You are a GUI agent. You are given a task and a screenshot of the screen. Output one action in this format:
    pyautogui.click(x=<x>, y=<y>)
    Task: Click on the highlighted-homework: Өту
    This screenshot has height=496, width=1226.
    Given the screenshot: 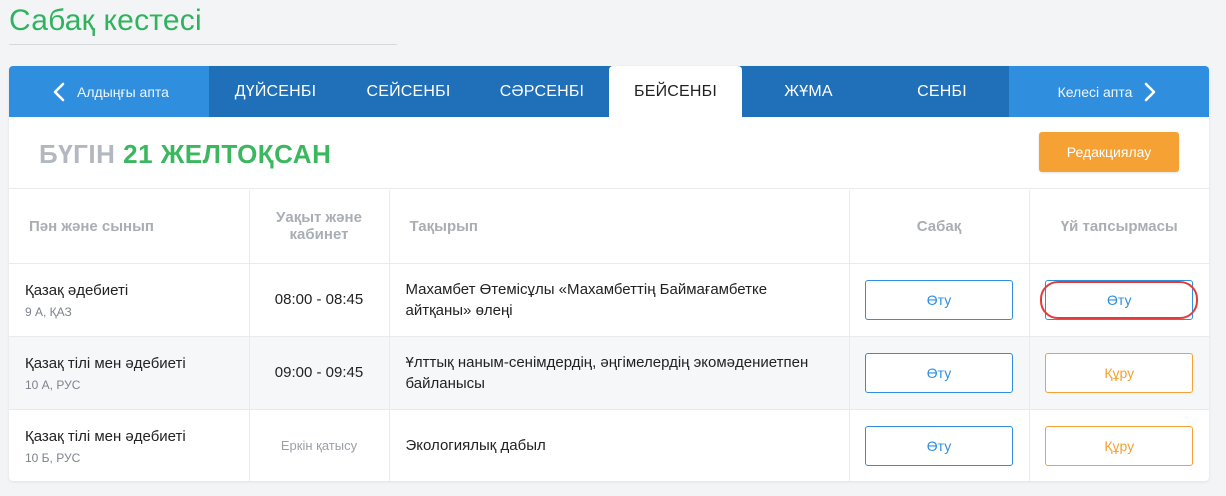 What is the action you would take?
    pyautogui.click(x=1119, y=299)
    